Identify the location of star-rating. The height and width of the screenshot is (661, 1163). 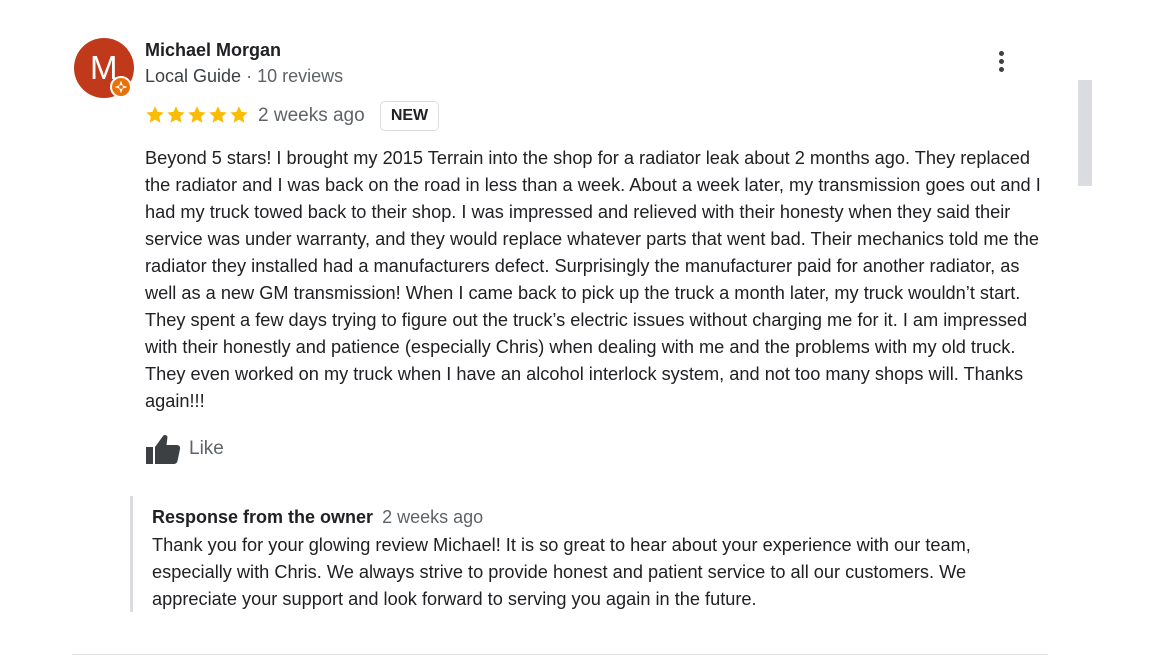
(197, 116).